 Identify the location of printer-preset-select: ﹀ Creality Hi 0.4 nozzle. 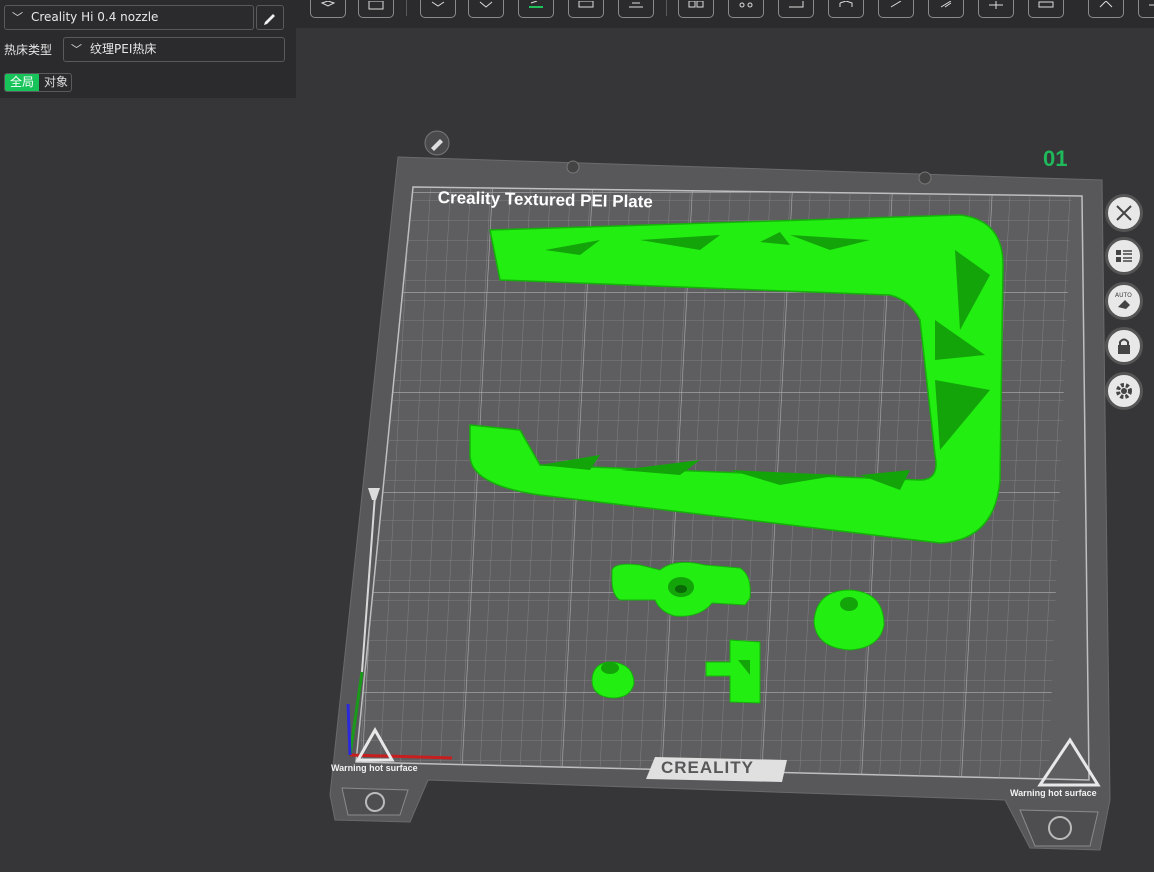
(129, 17).